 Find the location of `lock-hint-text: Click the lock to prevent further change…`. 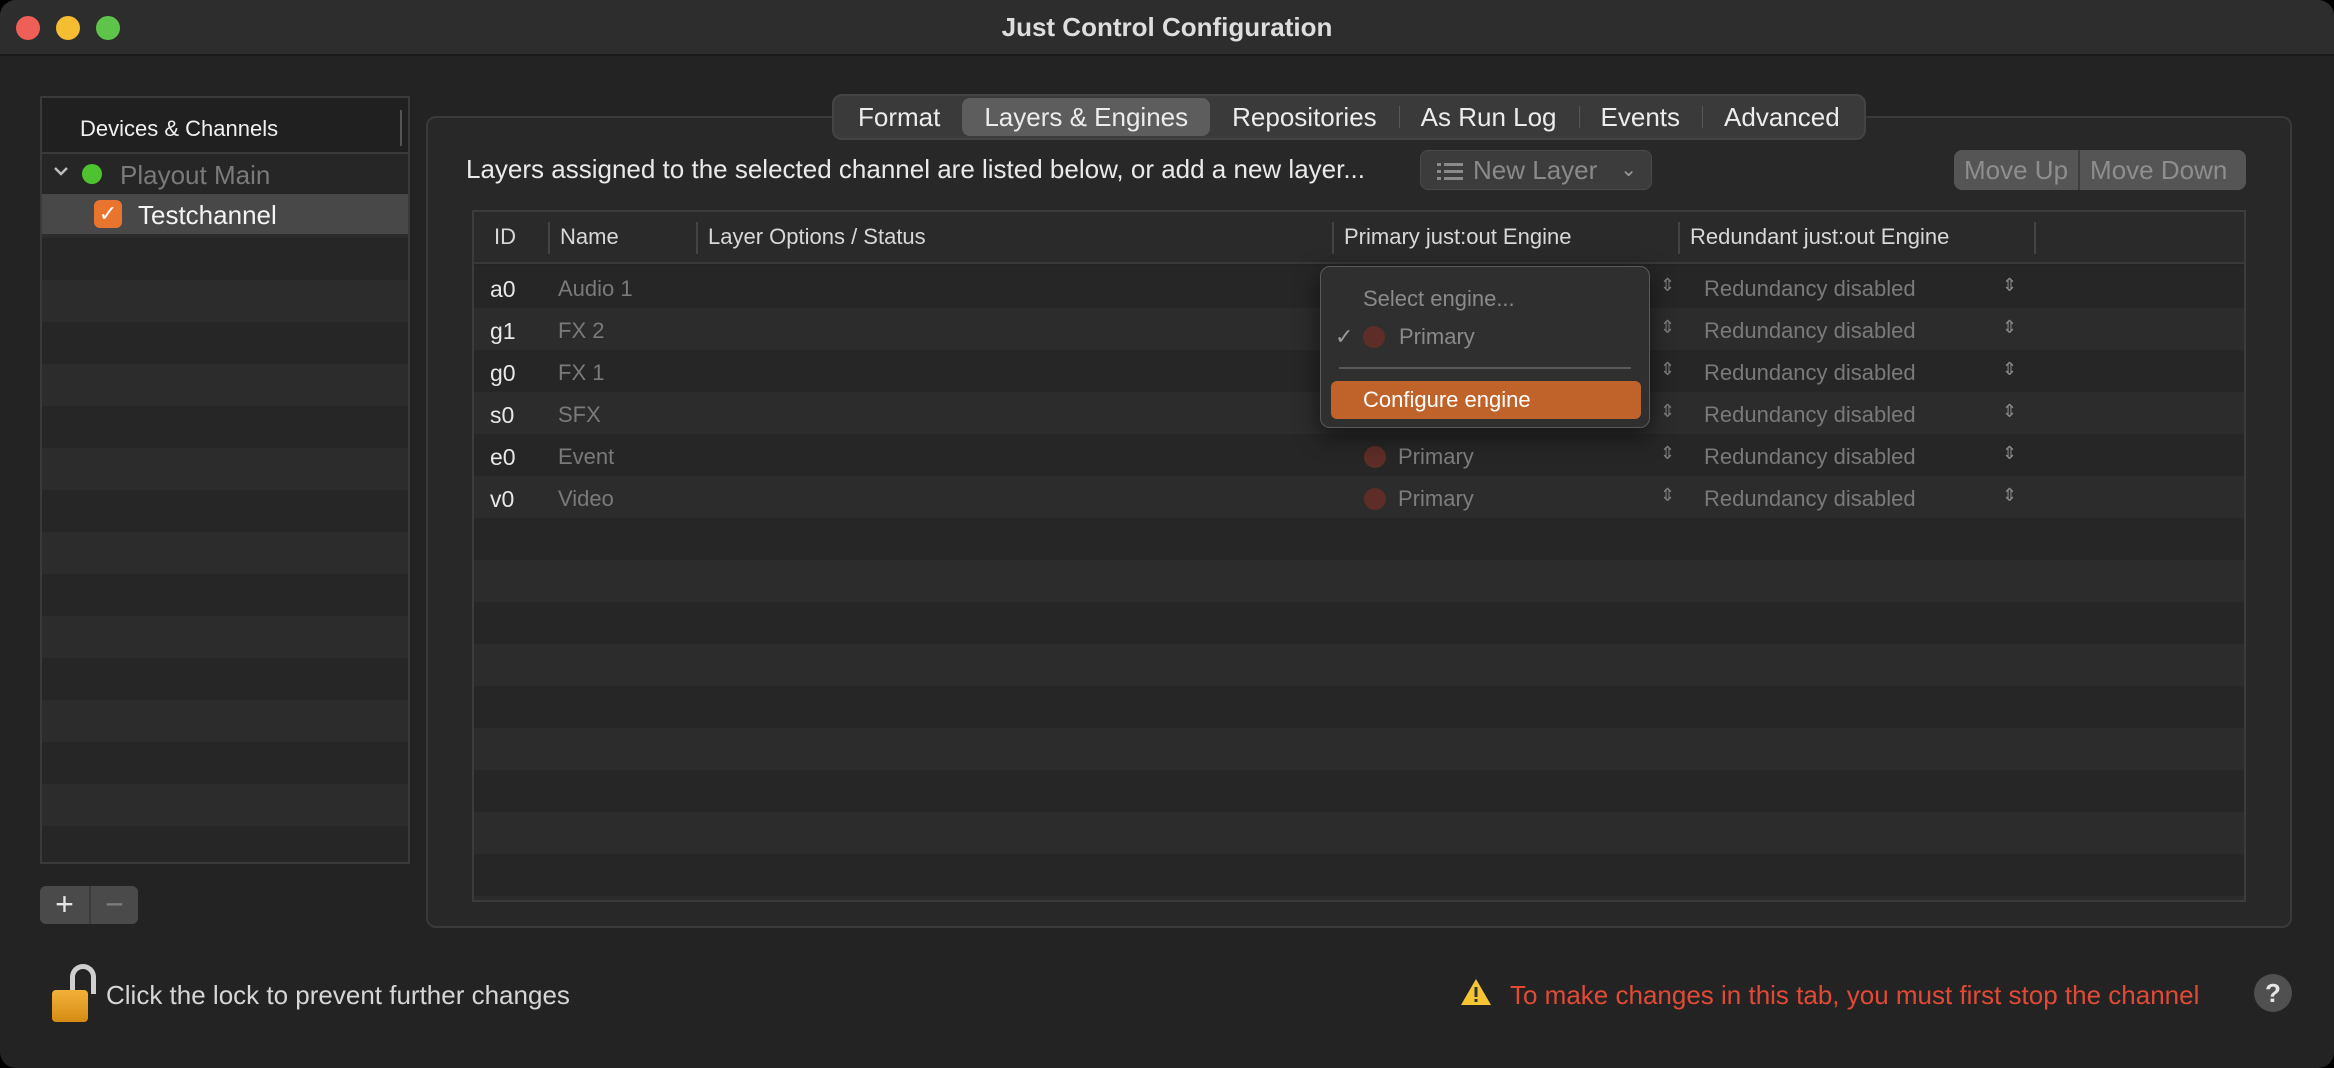

lock-hint-text: Click the lock to prevent further change… is located at coordinates (338, 995).